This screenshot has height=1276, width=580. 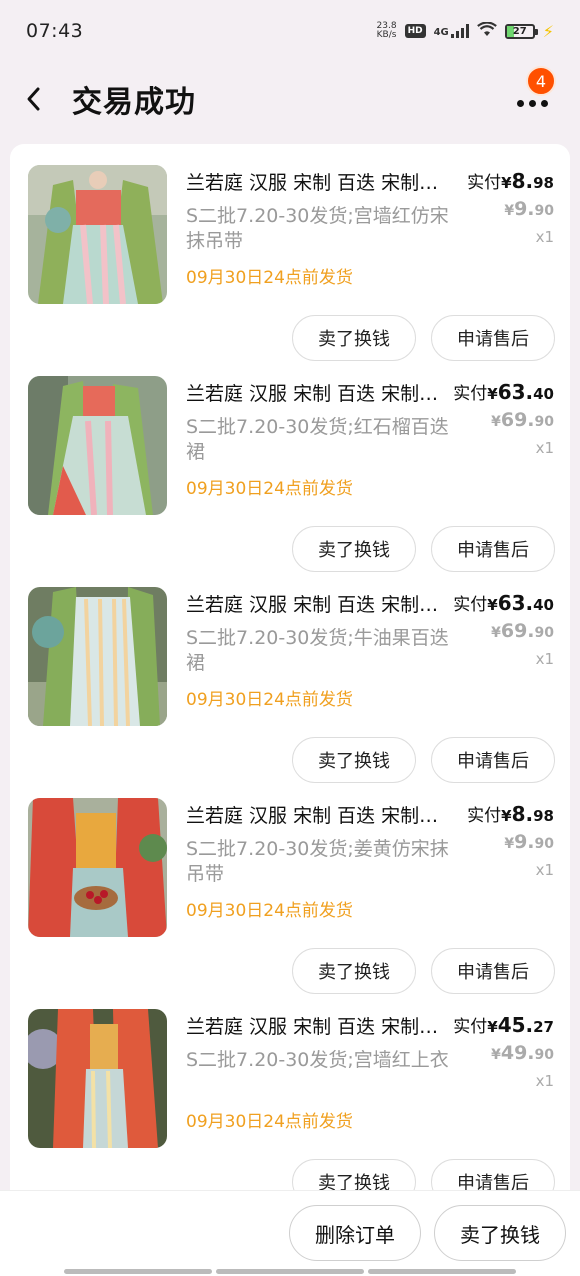 I want to click on status-time: 07:43, so click(x=55, y=31).